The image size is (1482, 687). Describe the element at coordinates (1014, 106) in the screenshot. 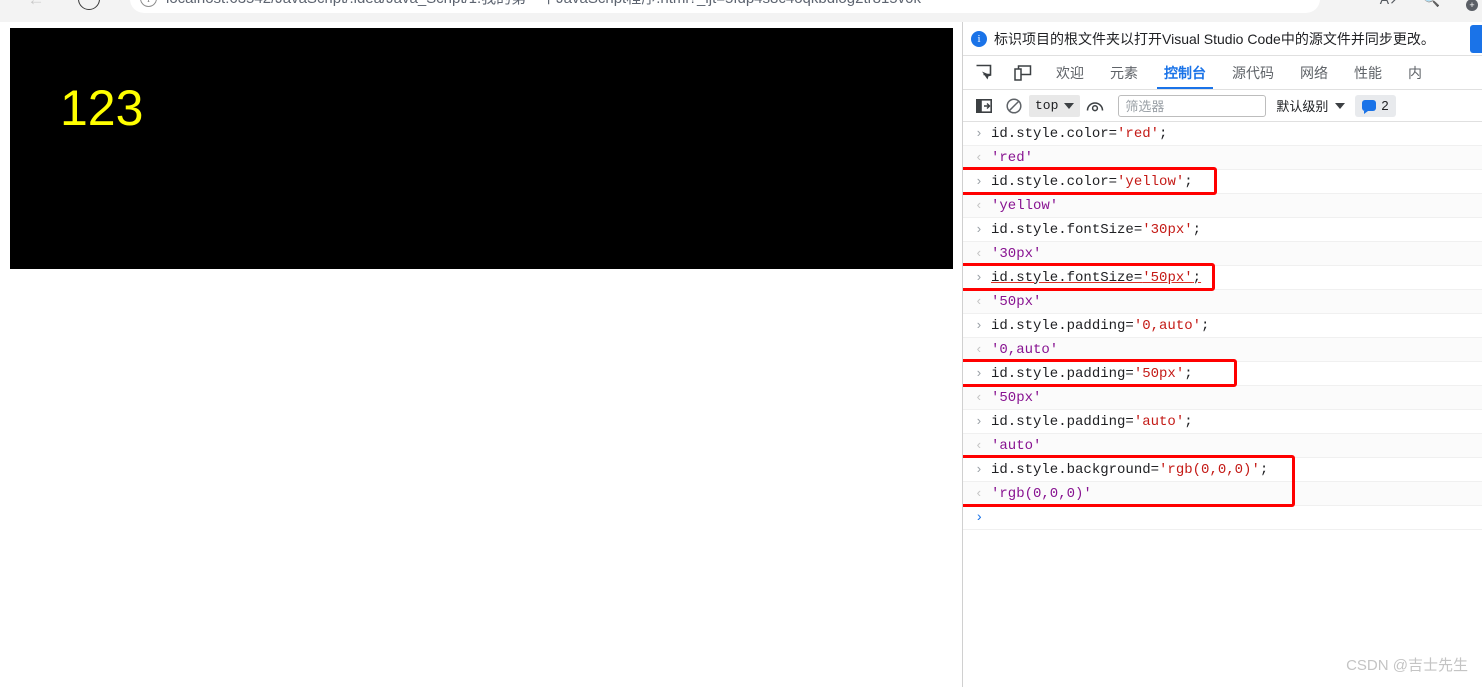

I see `clear-console-icon` at that location.